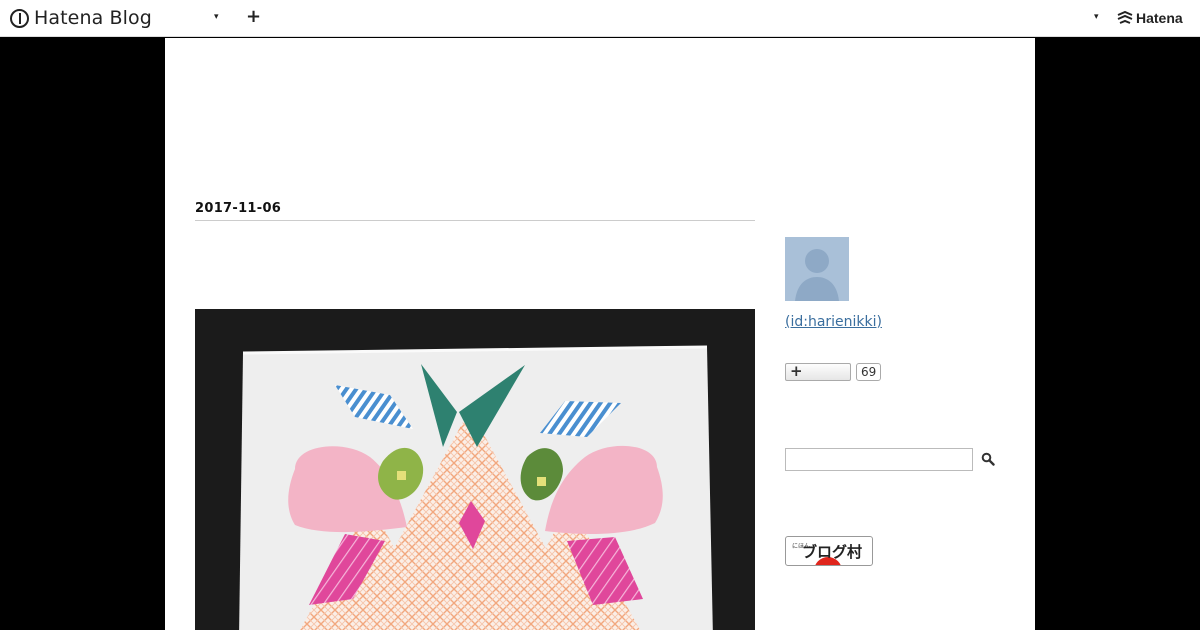 The width and height of the screenshot is (1200, 630). What do you see at coordinates (879, 459) in the screenshot?
I see `search-input` at bounding box center [879, 459].